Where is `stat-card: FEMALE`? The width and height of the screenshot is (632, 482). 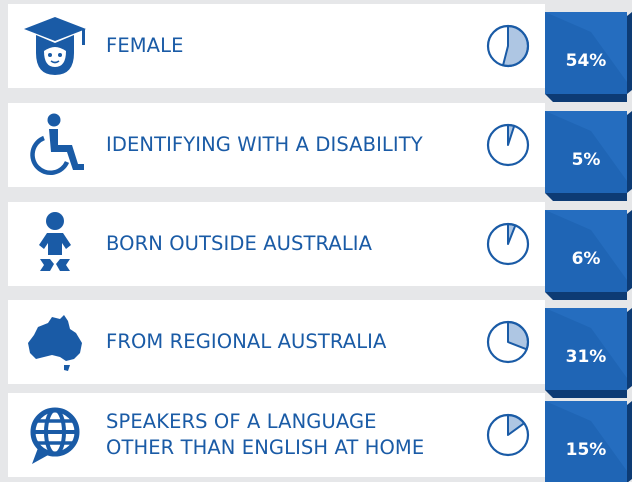 stat-card: FEMALE is located at coordinates (276, 46).